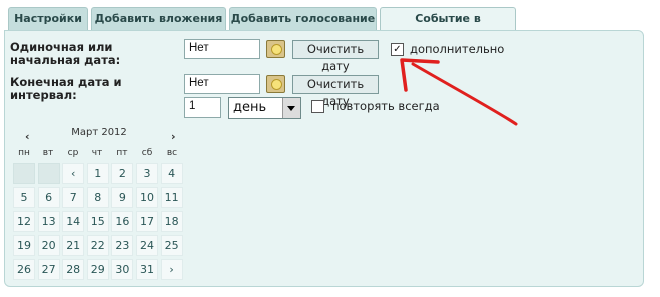 This screenshot has height=297, width=660. Describe the element at coordinates (172, 153) in the screenshot. I see `weekday-sun: вс` at that location.